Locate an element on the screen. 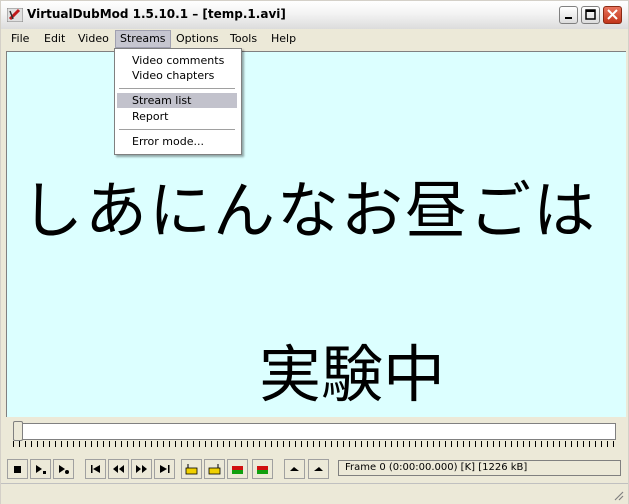 Image resolution: width=629 pixels, height=504 pixels. menu-file: File is located at coordinates (20, 39).